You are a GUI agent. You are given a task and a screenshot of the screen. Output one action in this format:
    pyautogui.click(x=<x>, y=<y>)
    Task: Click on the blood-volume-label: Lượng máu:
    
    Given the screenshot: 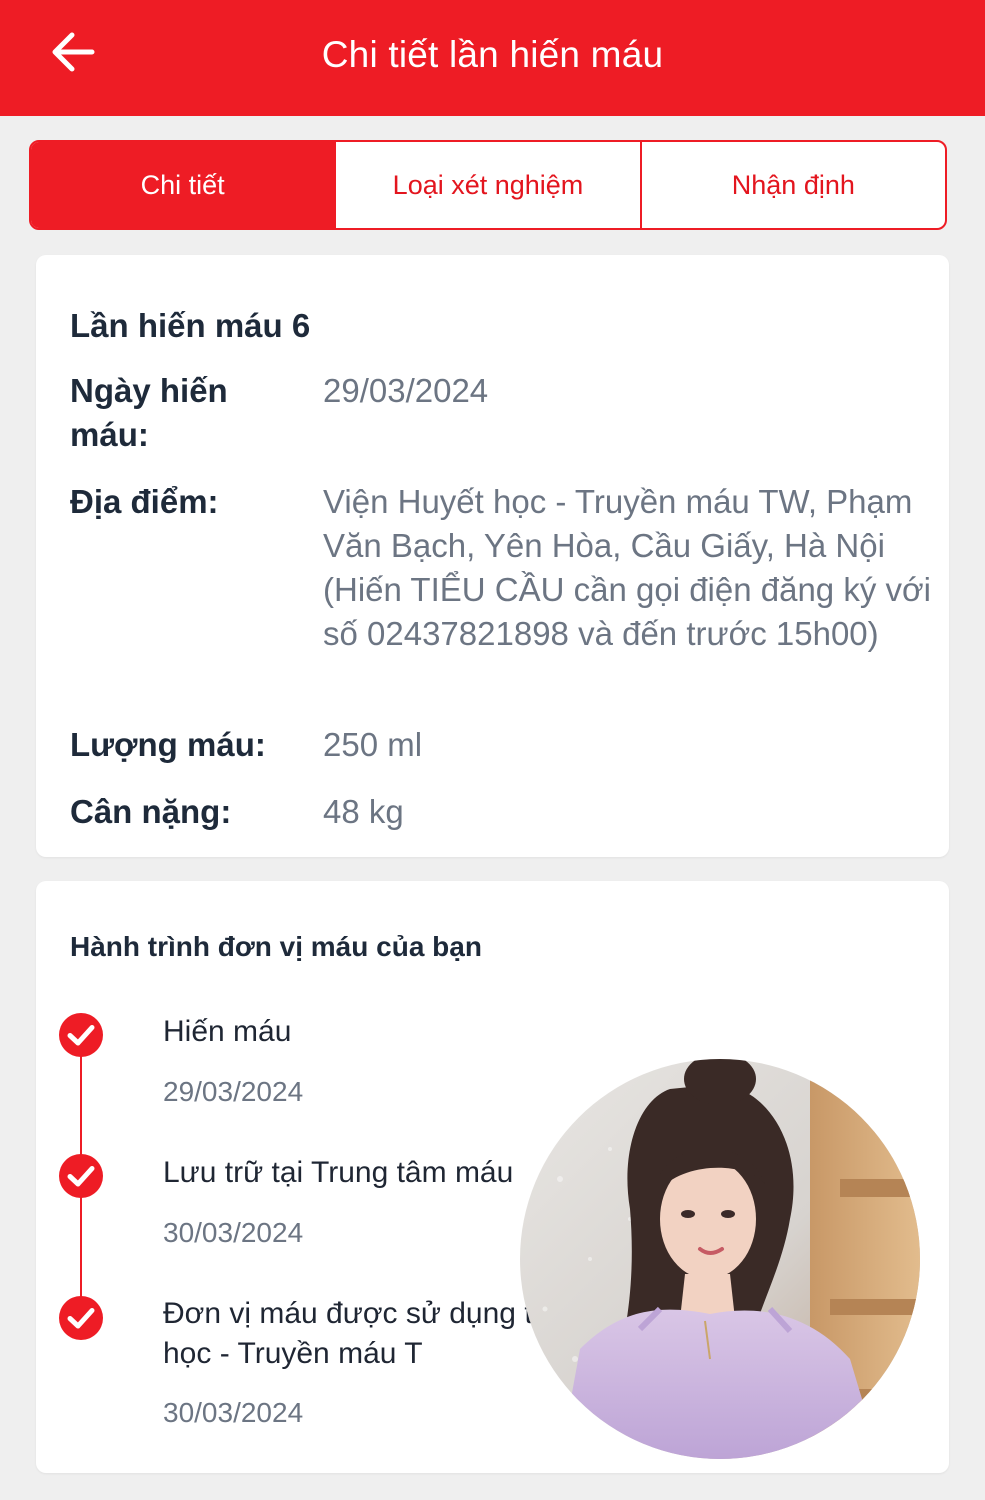 What is the action you would take?
    pyautogui.click(x=168, y=744)
    